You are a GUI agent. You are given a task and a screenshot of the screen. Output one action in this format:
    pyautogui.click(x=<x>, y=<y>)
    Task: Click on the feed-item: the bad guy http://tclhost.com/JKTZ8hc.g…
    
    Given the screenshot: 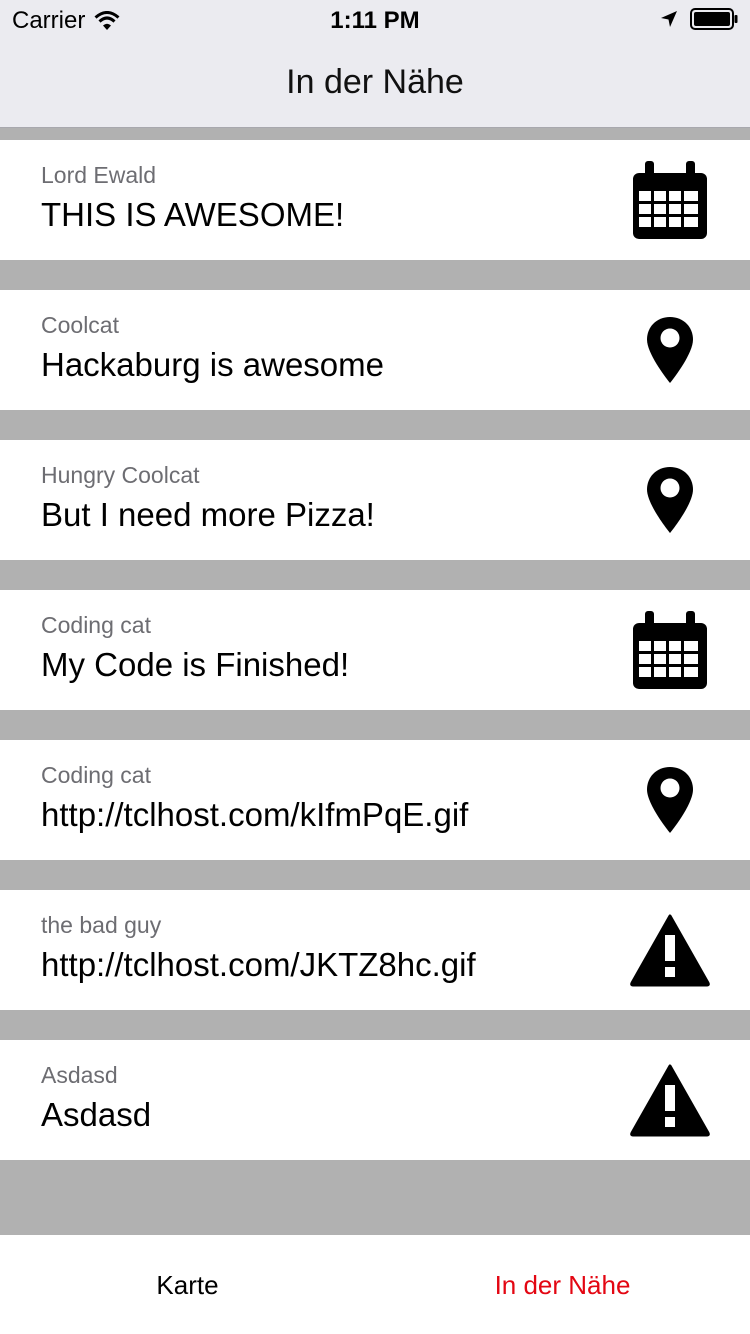 What is the action you would take?
    pyautogui.click(x=375, y=950)
    